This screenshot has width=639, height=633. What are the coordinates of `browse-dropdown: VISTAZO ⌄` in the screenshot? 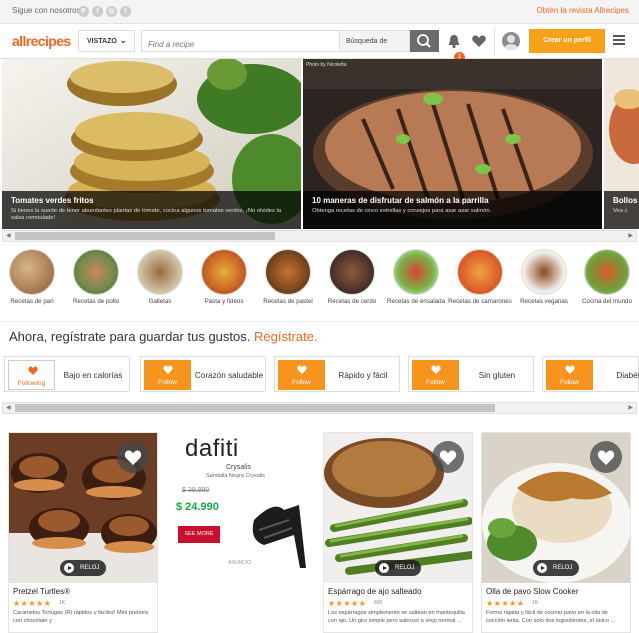 It's located at (106, 41).